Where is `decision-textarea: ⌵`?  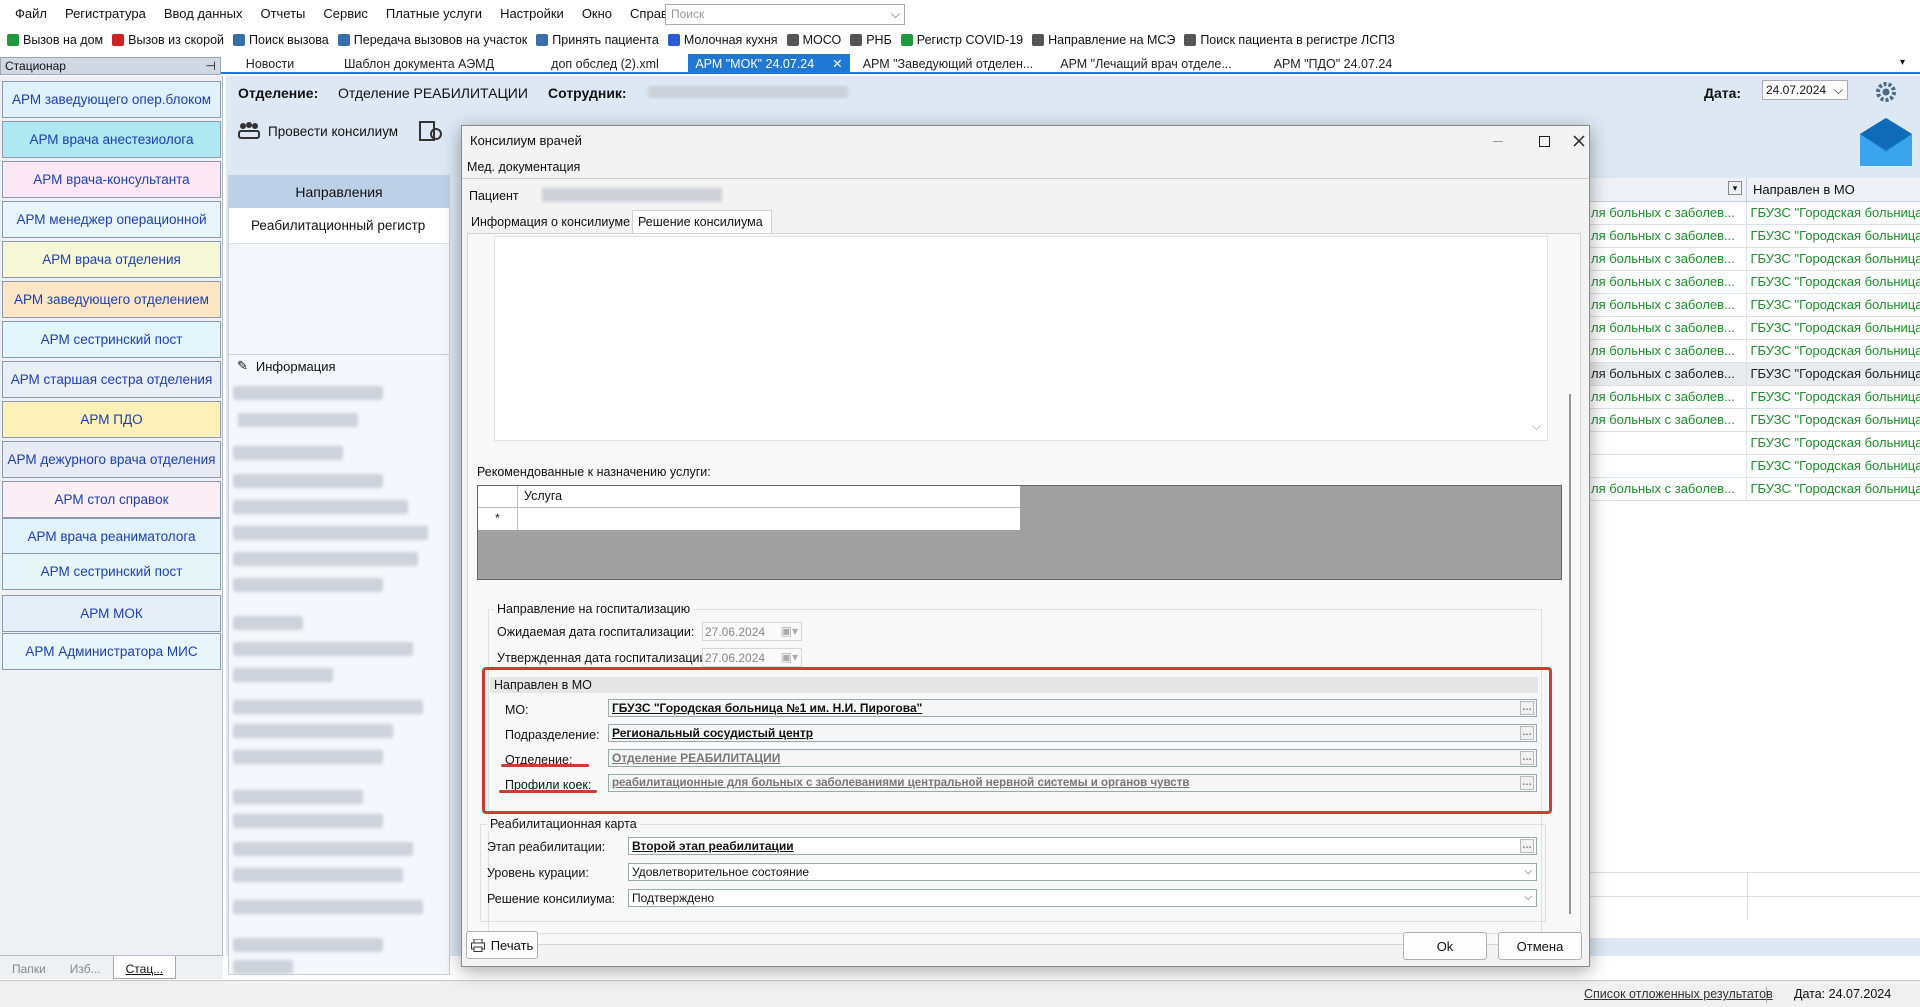 decision-textarea: ⌵ is located at coordinates (1021, 338).